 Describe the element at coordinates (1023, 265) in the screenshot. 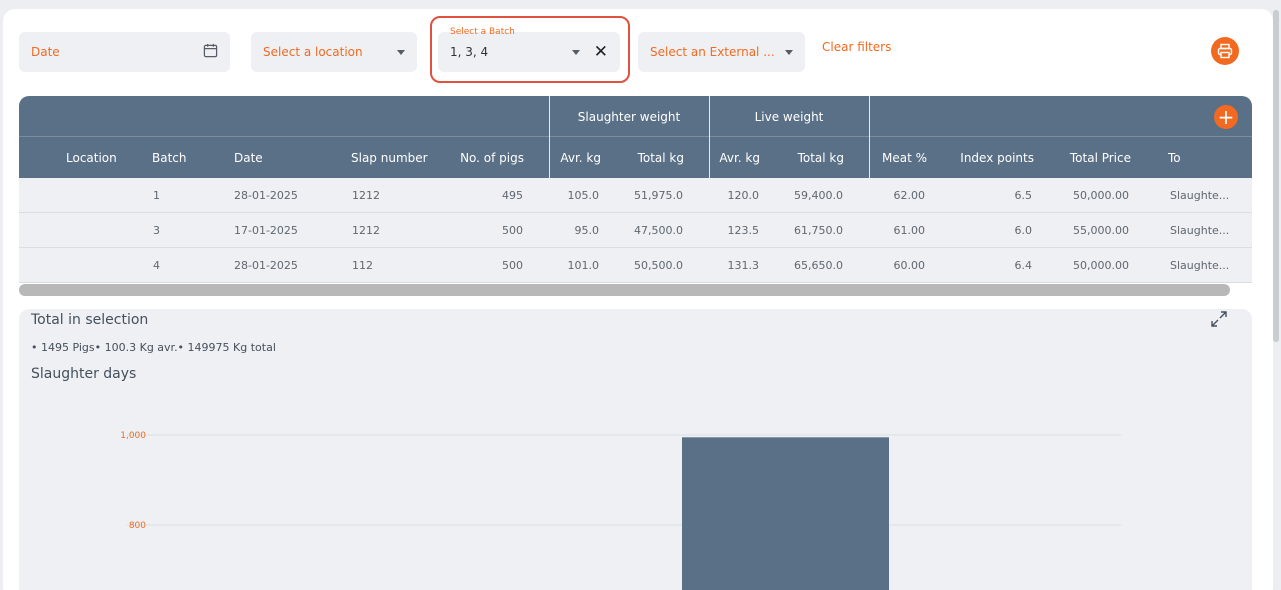

I see `cell-index-points: 6.4` at that location.